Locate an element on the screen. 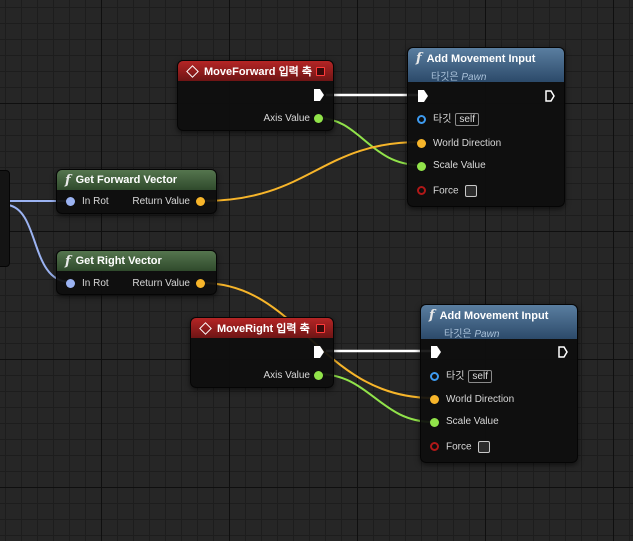 The image size is (633, 541). wire-axis-right is located at coordinates (375, 398).